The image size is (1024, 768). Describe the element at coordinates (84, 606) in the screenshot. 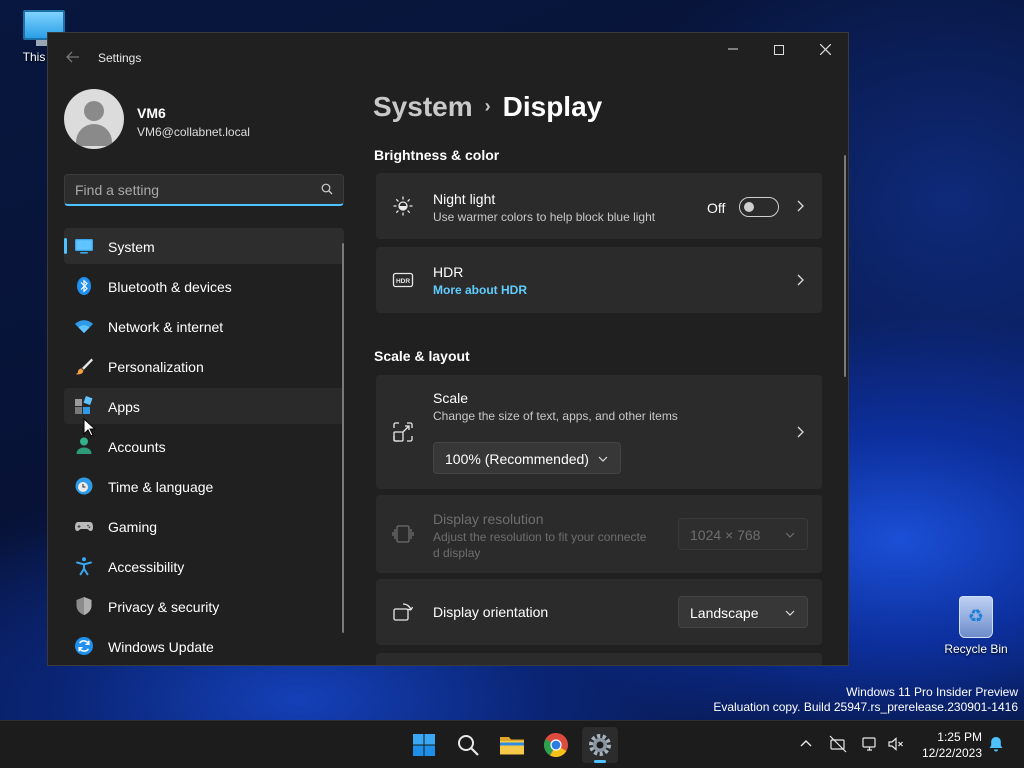

I see `shield-icon` at that location.